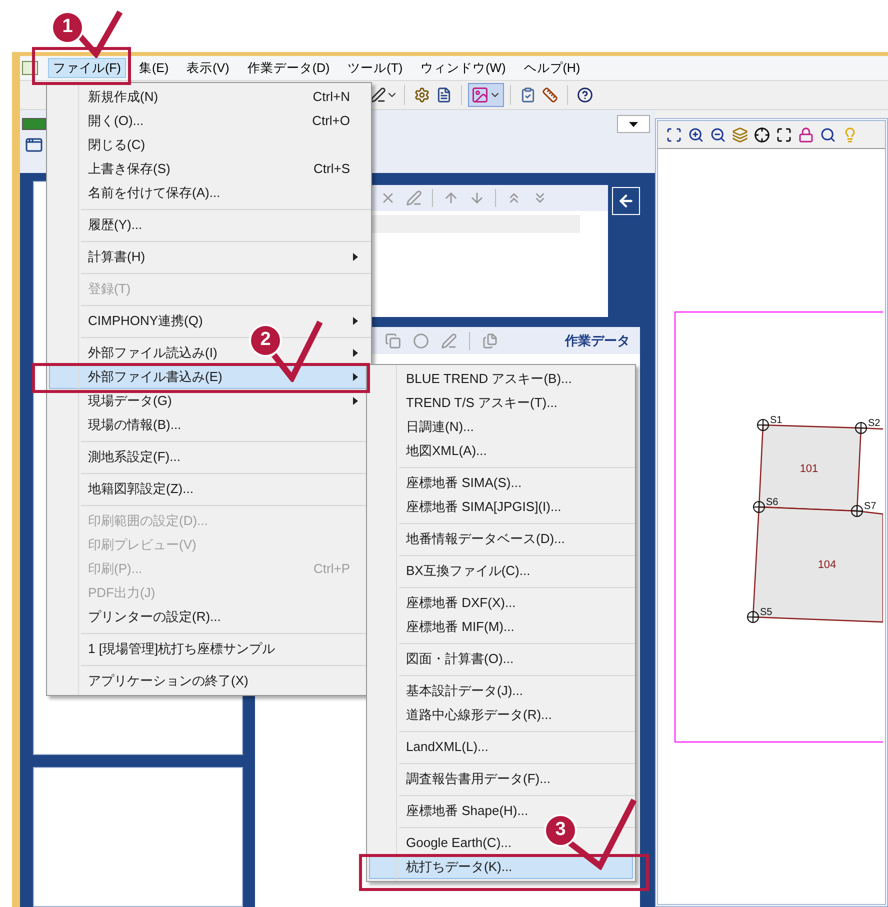 The width and height of the screenshot is (888, 907). I want to click on pen-icon, so click(378, 95).